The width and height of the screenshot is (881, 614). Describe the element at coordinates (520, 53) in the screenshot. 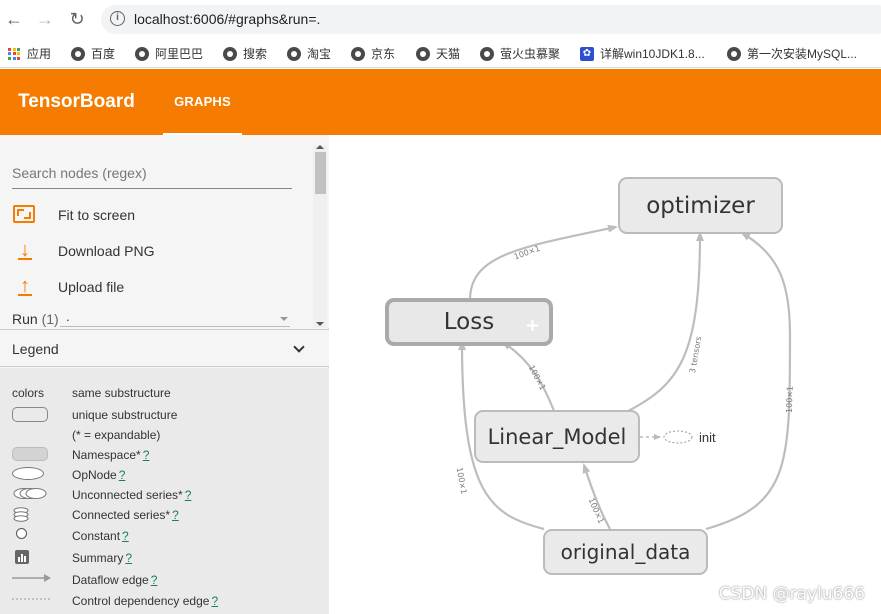

I see `bookmark-item: 萤火虫慕聚` at that location.